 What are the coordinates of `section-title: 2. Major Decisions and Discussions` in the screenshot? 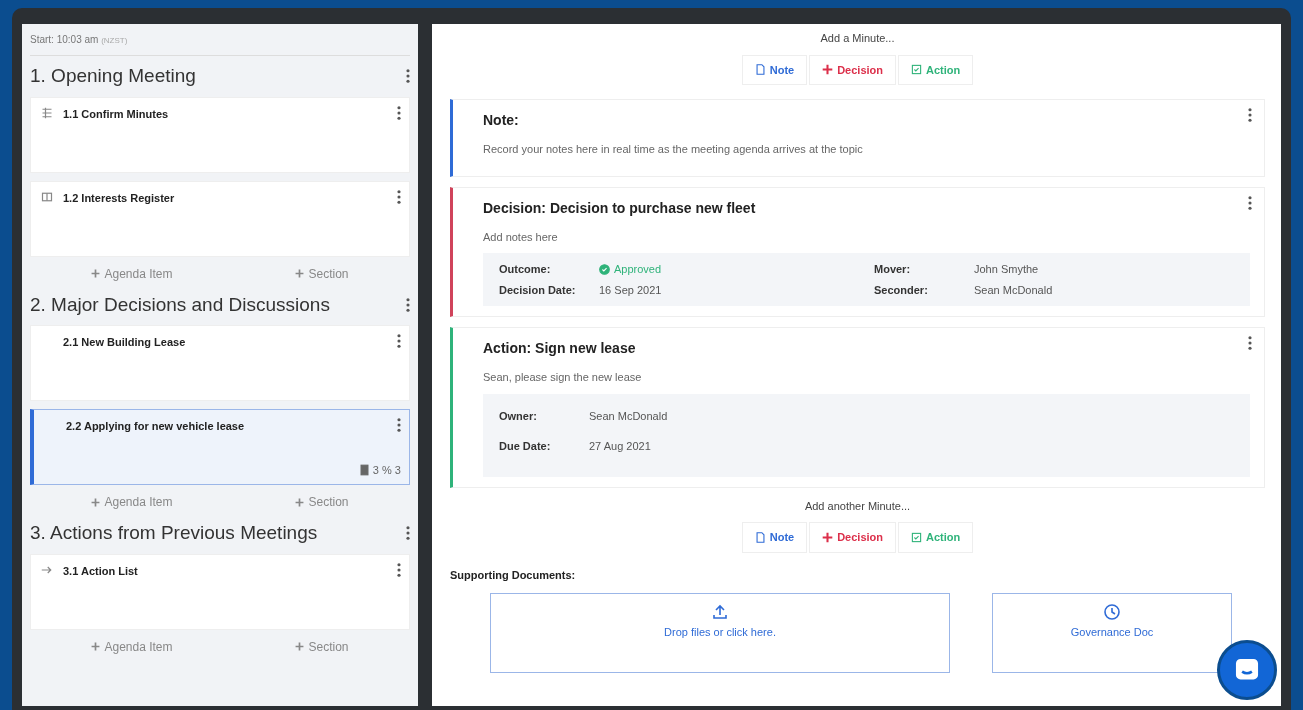 It's located at (180, 304).